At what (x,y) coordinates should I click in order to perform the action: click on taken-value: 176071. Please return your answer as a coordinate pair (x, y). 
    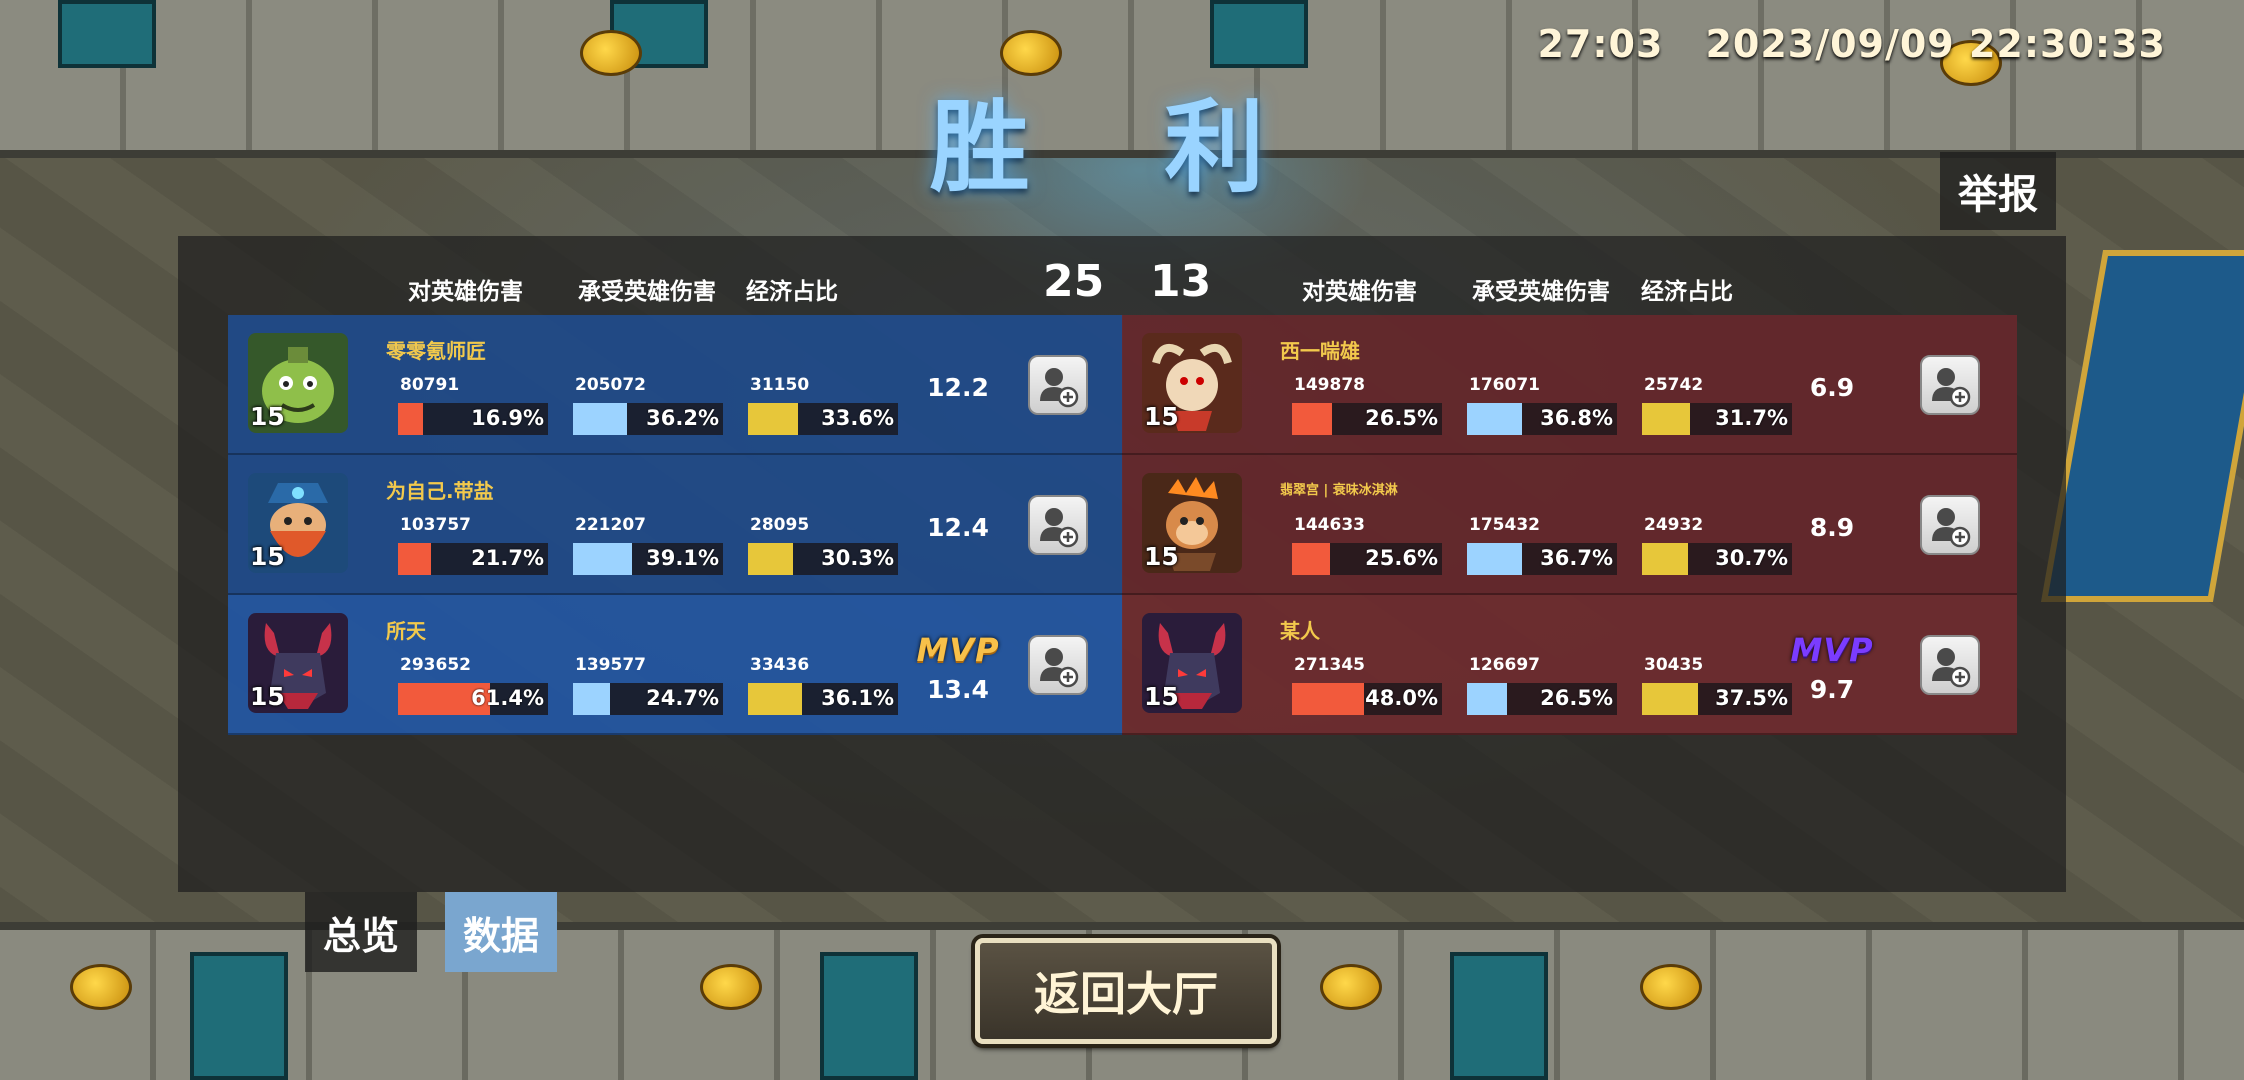
    Looking at the image, I should click on (1504, 385).